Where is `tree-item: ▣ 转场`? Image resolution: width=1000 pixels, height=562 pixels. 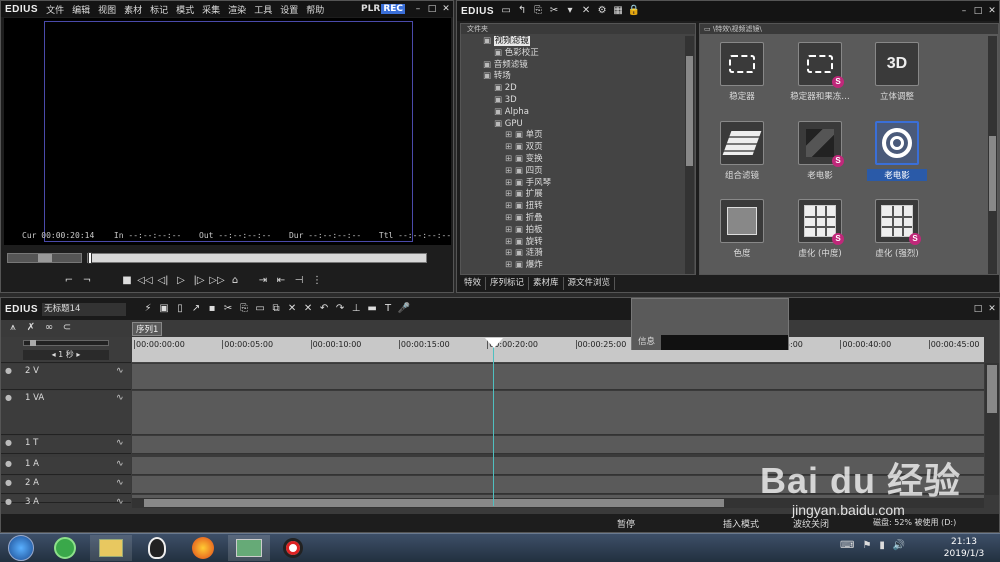 tree-item: ▣ 转场 is located at coordinates (573, 77).